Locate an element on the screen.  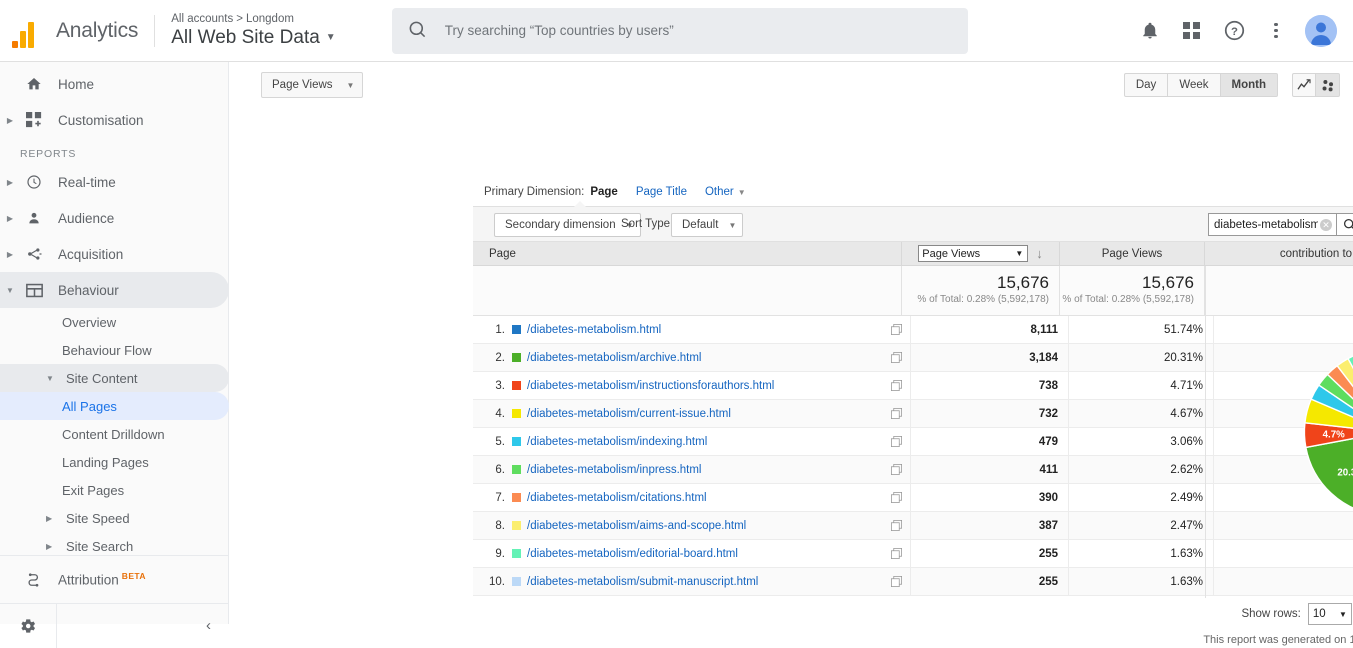
sidebar-item-site-speed: ▶ Site Speed is located at coordinates (114, 518).